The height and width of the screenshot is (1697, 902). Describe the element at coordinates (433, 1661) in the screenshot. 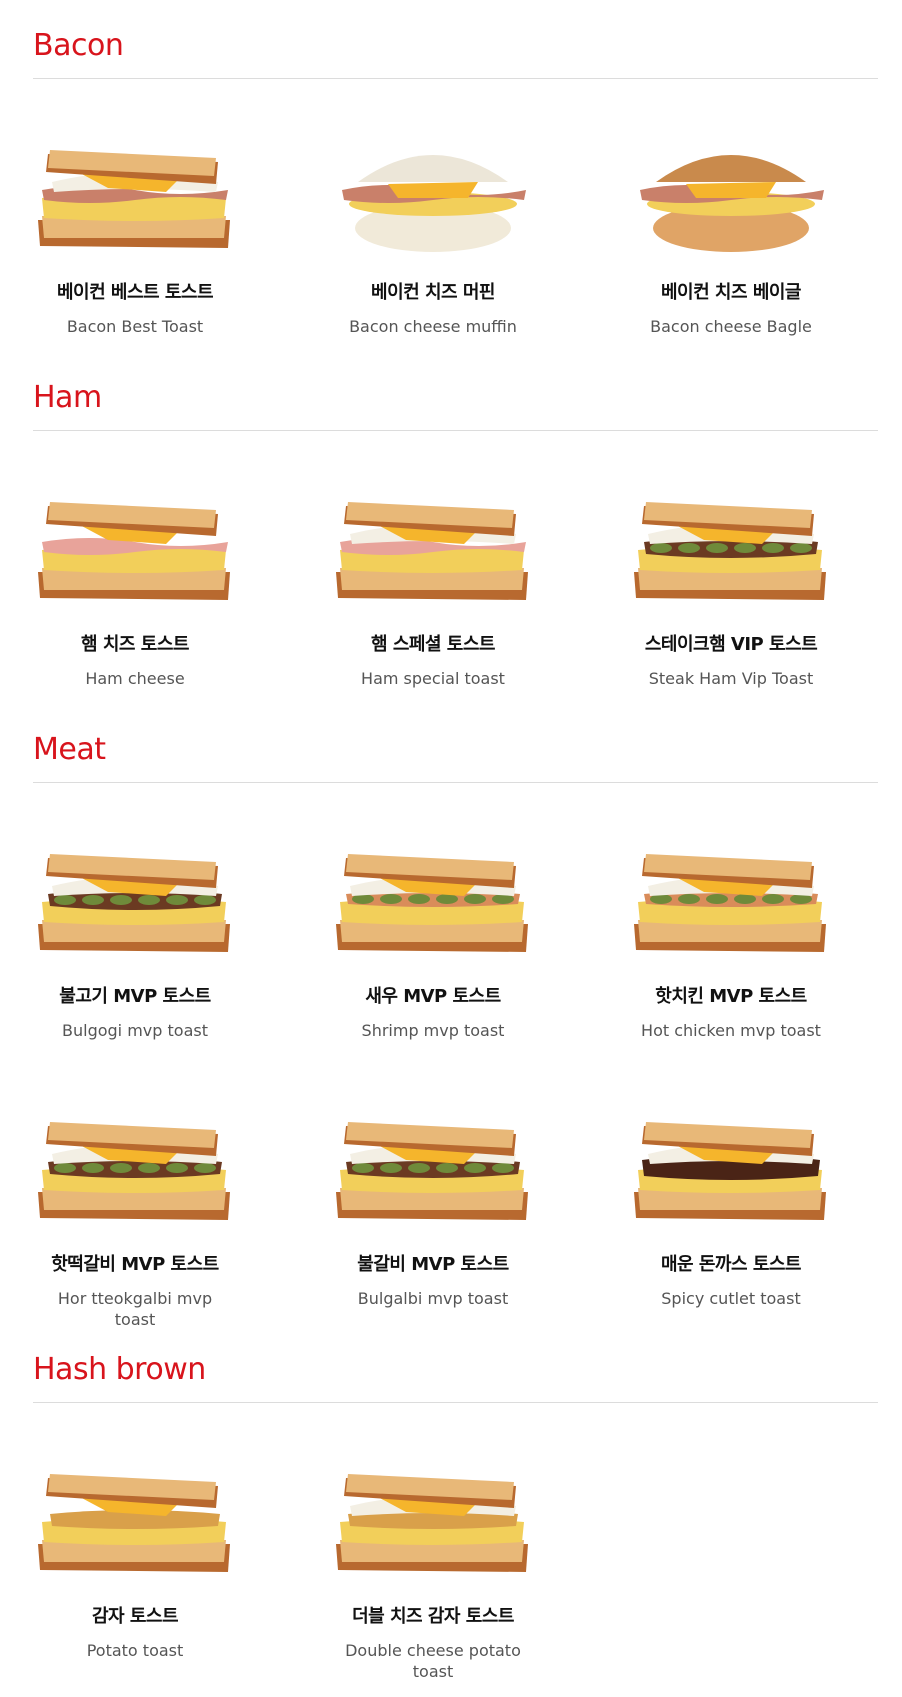

I see `menu-item-english-name: Double cheese potato toast` at that location.